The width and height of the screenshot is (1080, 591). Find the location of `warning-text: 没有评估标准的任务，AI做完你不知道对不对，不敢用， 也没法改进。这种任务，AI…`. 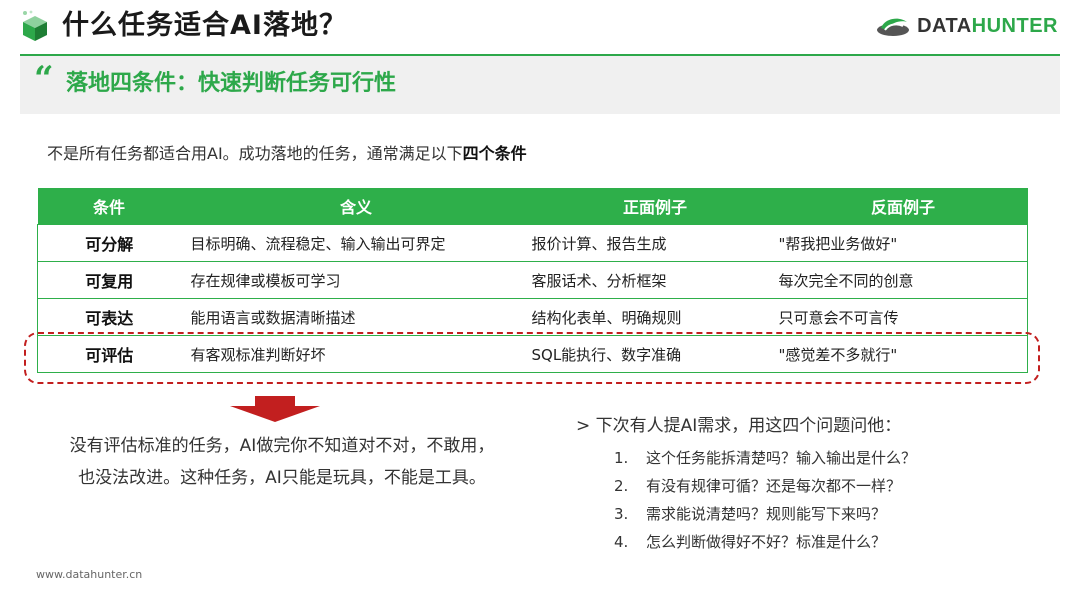

warning-text: 没有评估标准的任务，AI做完你不知道对不对，不敢用， 也没法改进。这种任务，AI… is located at coordinates (282, 462).